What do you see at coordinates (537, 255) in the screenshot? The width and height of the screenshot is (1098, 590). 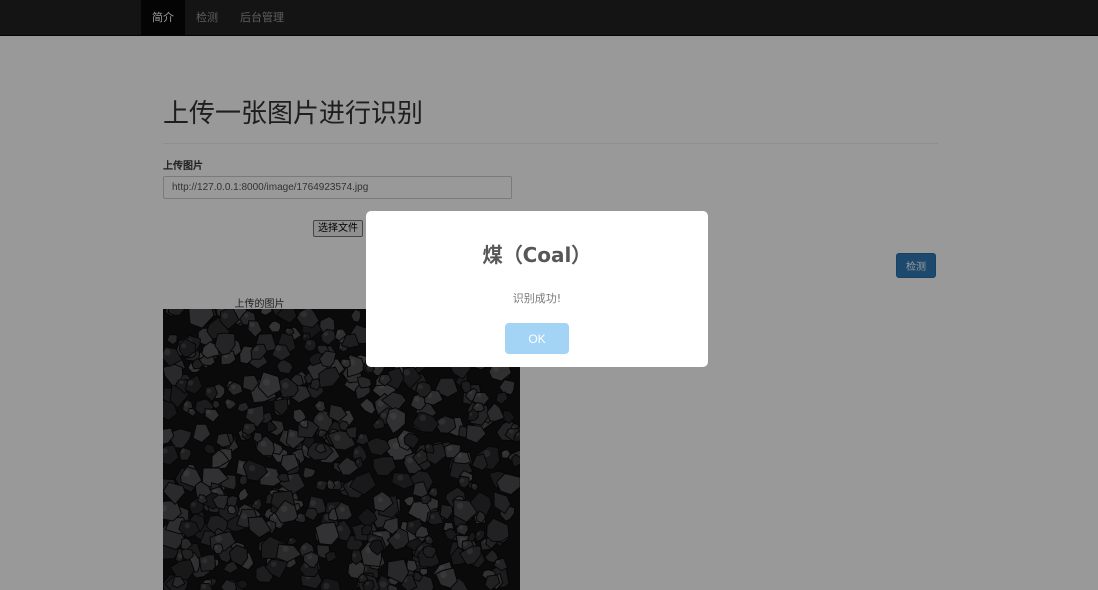 I see `result-title: 煤（Coal）` at bounding box center [537, 255].